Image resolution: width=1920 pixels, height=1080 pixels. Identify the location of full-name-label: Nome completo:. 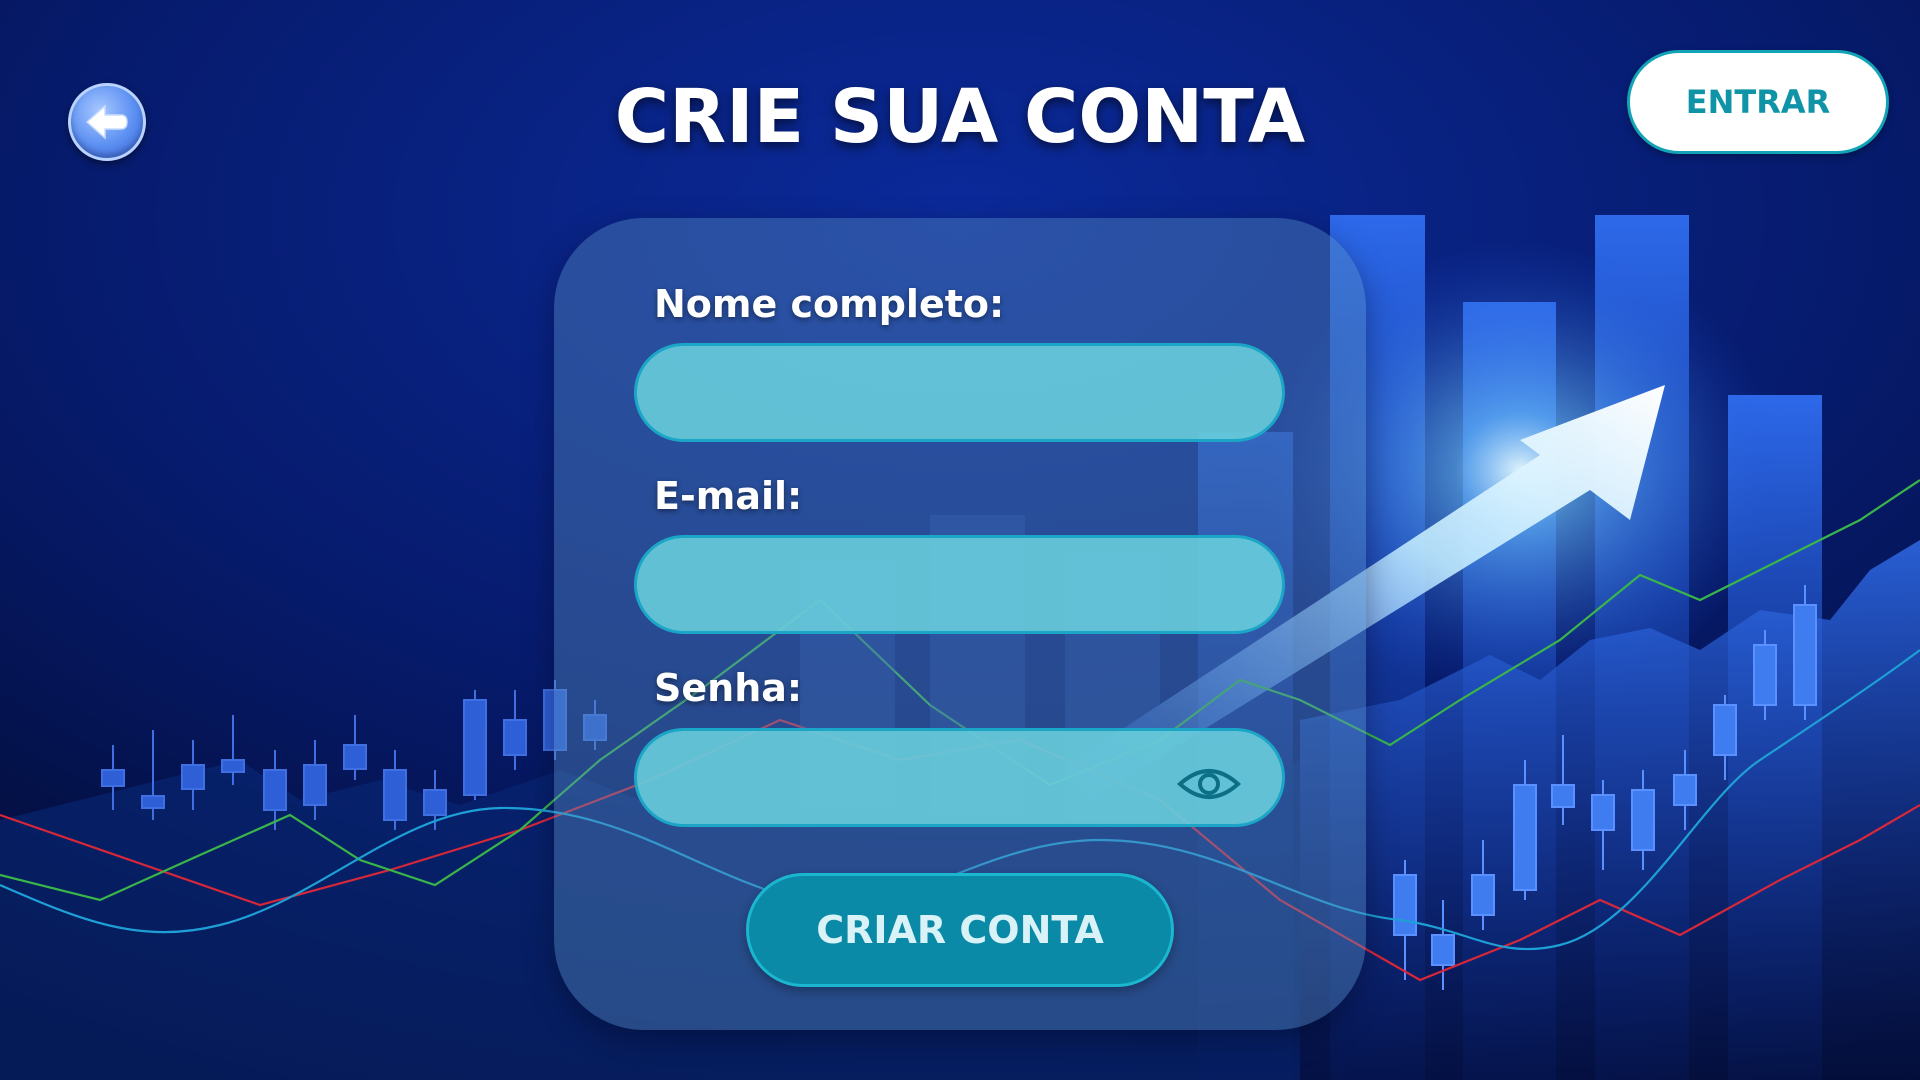
(829, 304).